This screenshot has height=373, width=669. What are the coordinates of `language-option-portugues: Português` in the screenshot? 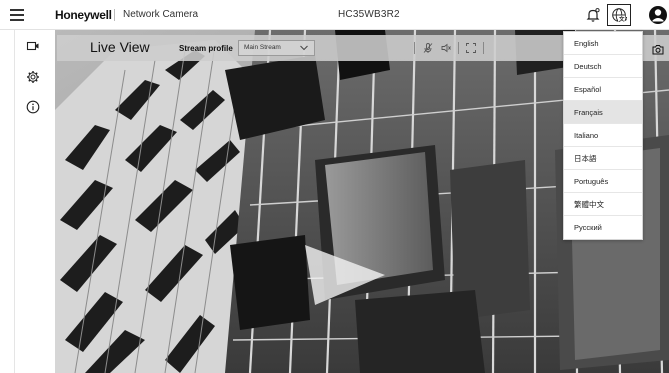 It's located at (603, 181).